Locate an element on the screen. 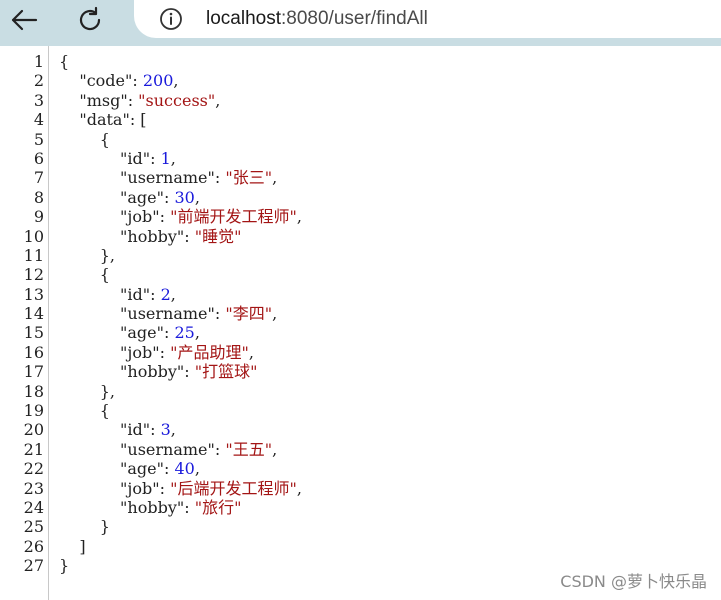 The image size is (721, 600). json-key: "code" is located at coordinates (106, 81).